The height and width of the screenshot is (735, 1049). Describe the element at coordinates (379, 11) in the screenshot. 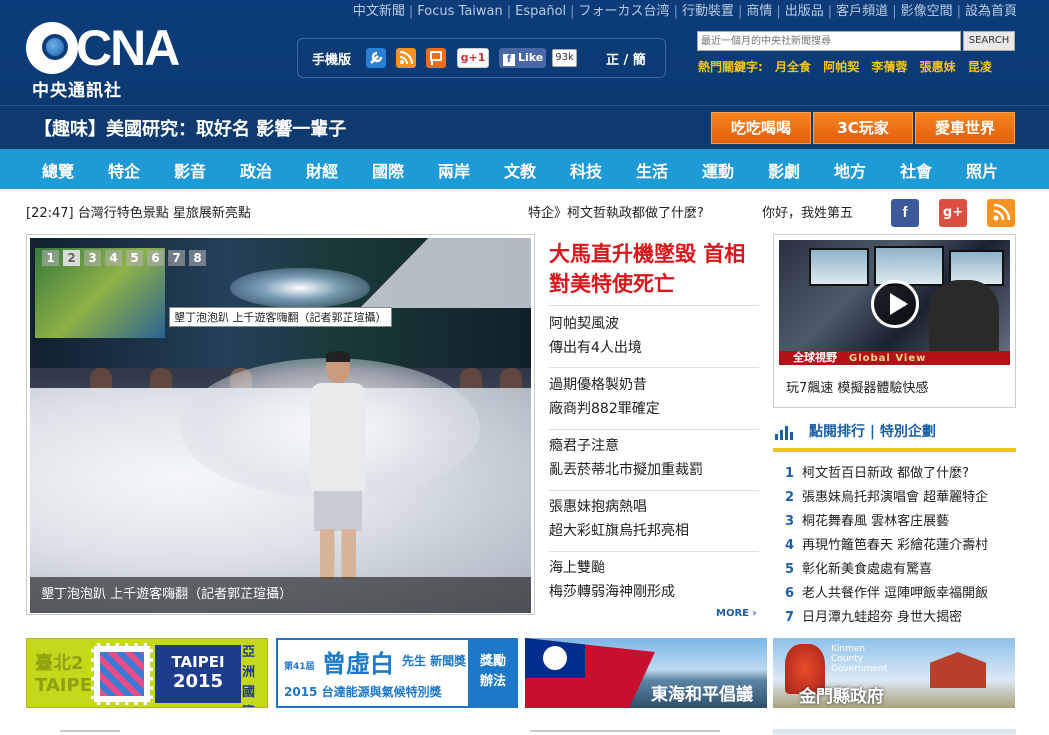

I see `toplink-chinese-news: 中文新聞` at that location.